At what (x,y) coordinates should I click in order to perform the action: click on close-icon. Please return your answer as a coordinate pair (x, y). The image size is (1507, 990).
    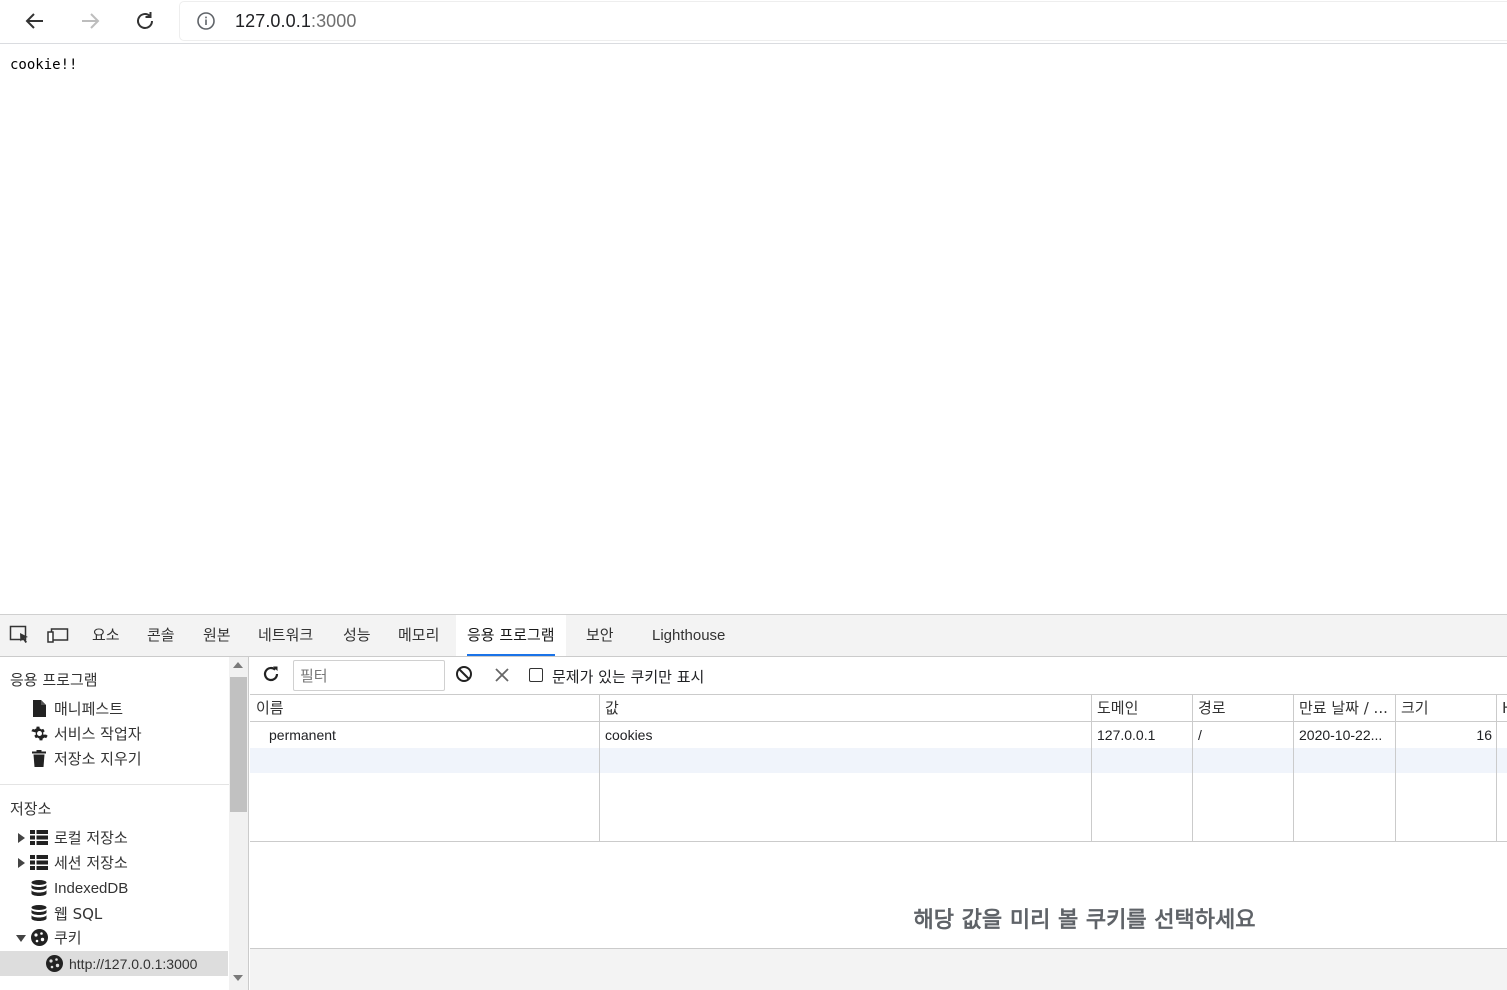
    Looking at the image, I should click on (502, 676).